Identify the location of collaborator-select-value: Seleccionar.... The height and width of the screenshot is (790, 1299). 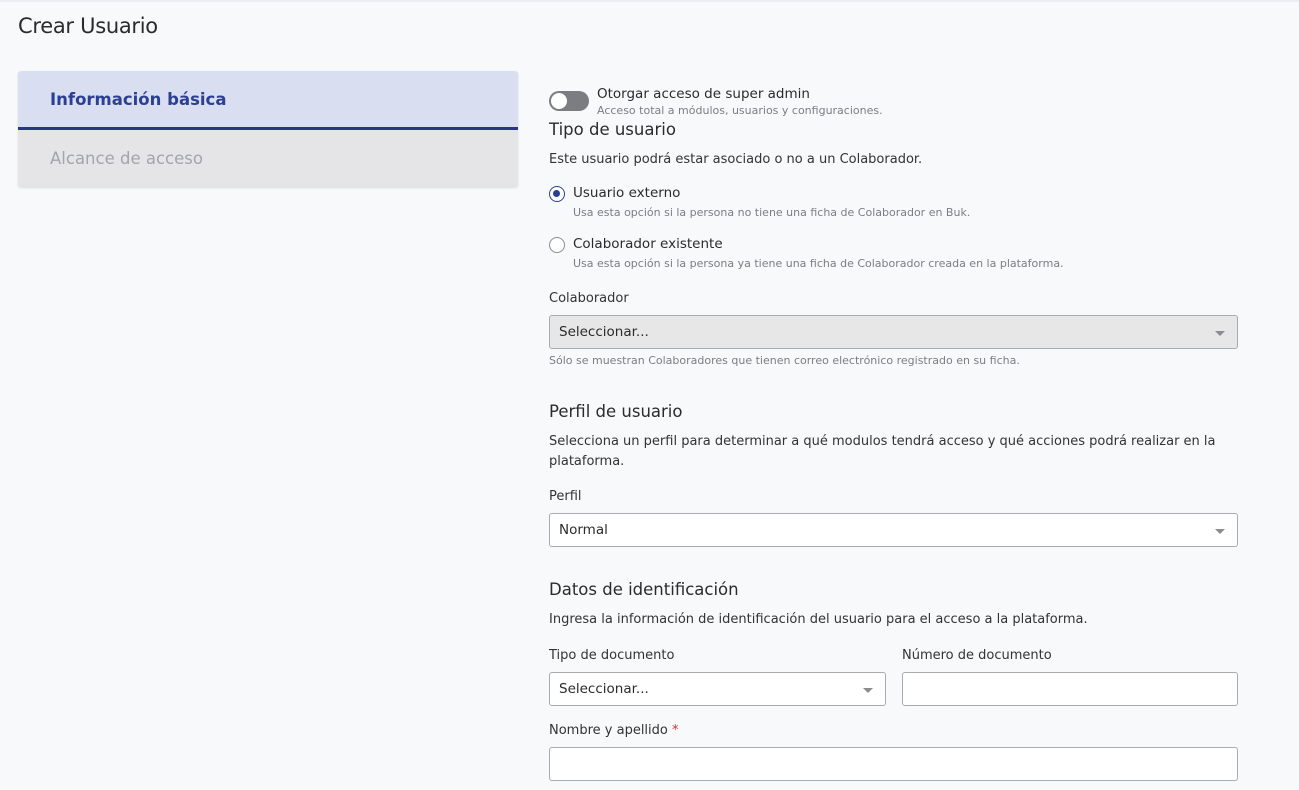
(604, 332).